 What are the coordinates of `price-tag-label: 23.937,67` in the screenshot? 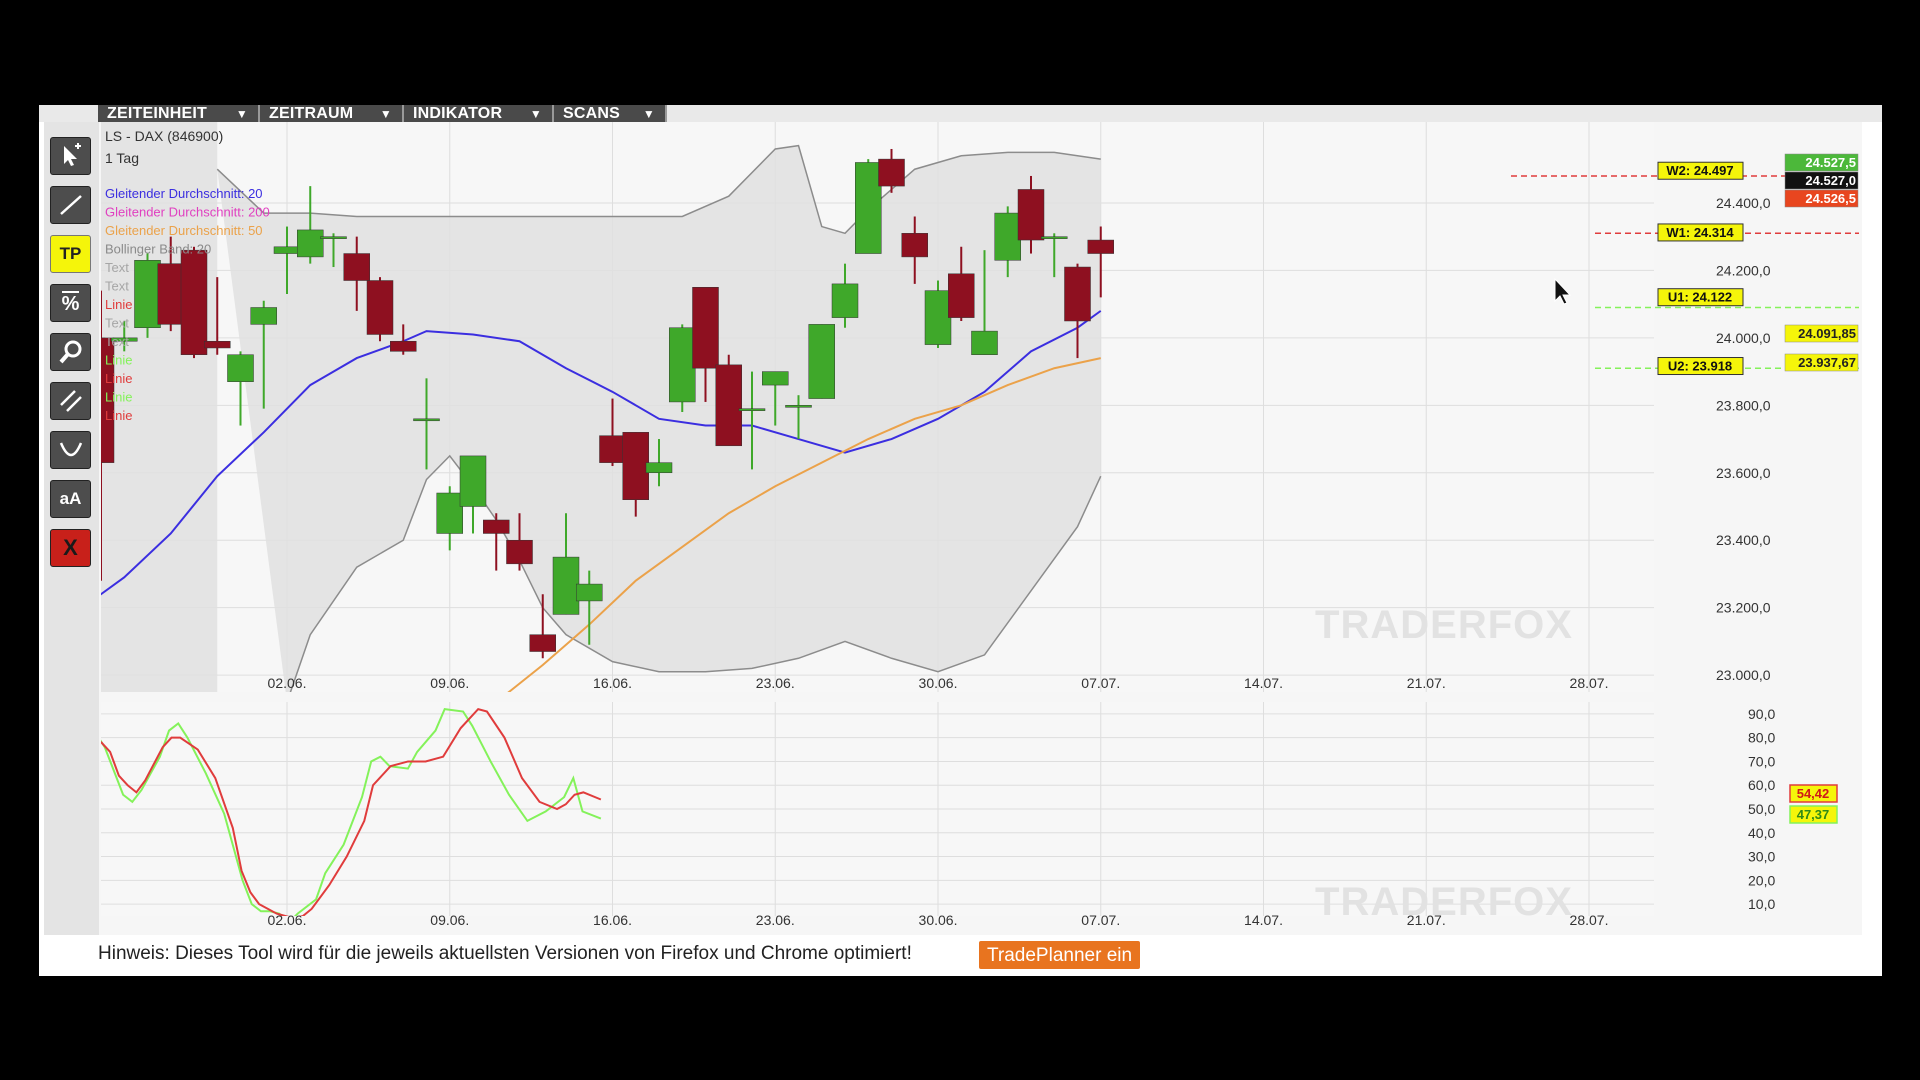 It's located at (1827, 362).